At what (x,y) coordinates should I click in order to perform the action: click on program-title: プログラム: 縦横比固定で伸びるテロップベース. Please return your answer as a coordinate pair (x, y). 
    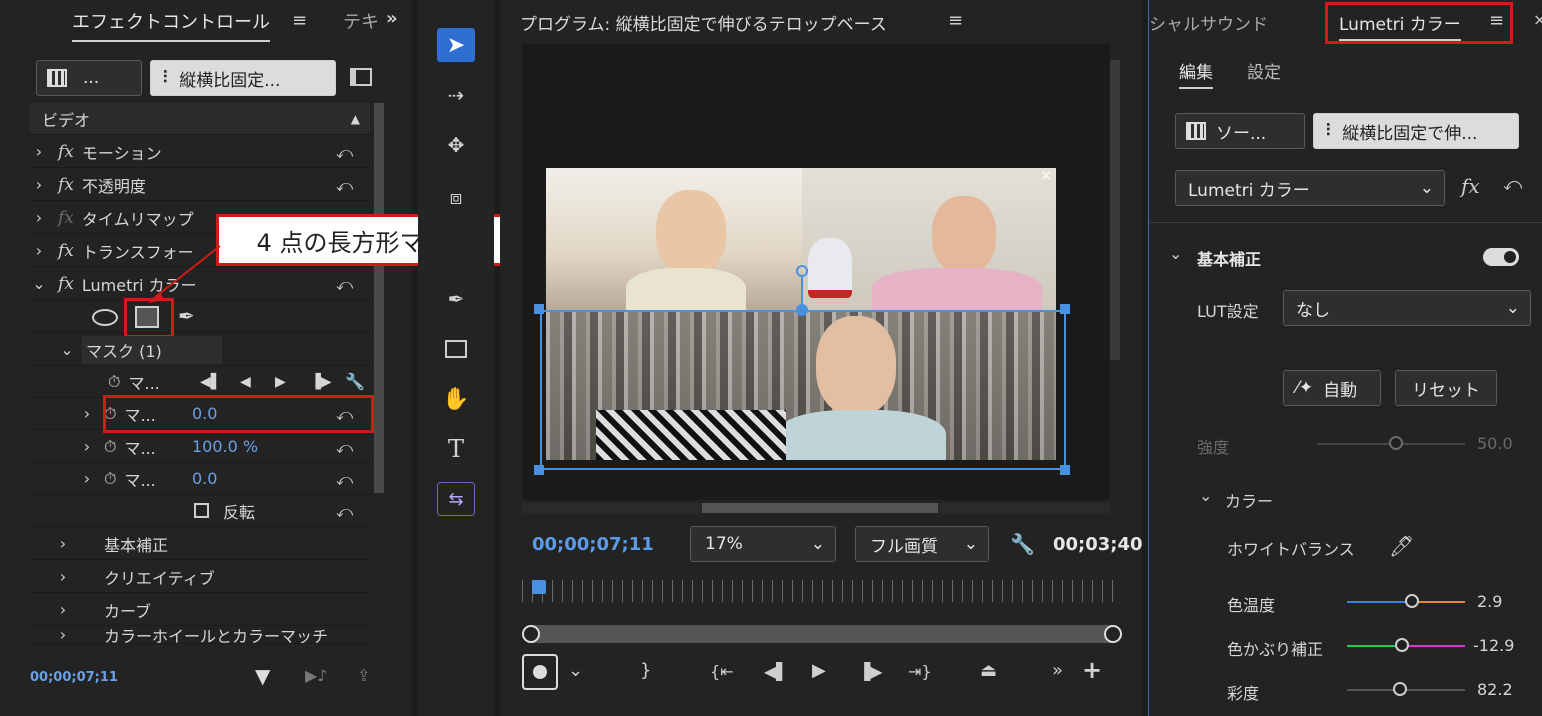
    Looking at the image, I should click on (703, 22).